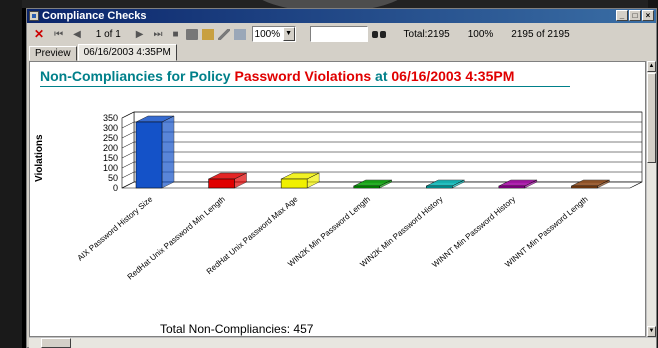 Image resolution: width=658 pixels, height=348 pixels. Describe the element at coordinates (34, 16) in the screenshot. I see `app-icon` at that location.